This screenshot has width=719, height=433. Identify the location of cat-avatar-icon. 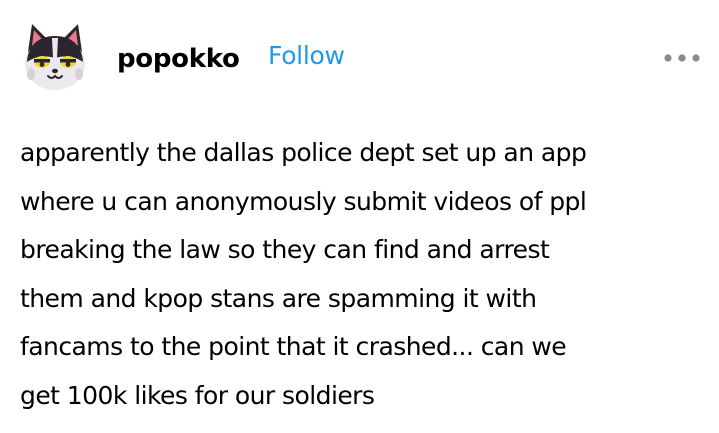
(55, 57).